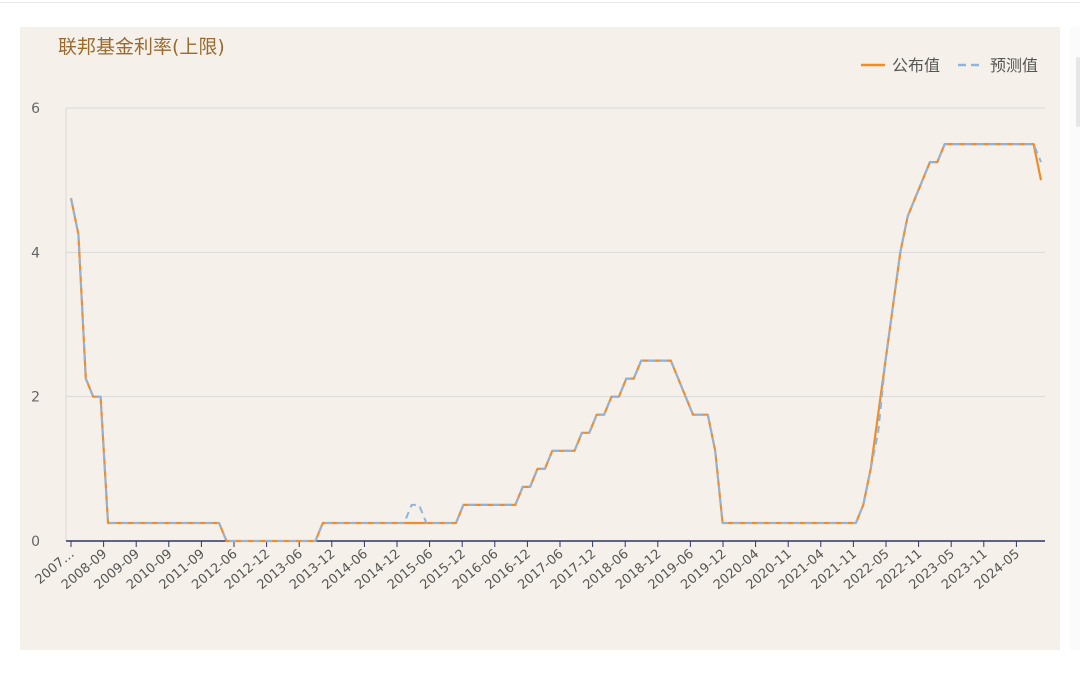 This screenshot has width=1080, height=689. Describe the element at coordinates (35, 253) in the screenshot. I see `y-tick-label-2: 4` at that location.